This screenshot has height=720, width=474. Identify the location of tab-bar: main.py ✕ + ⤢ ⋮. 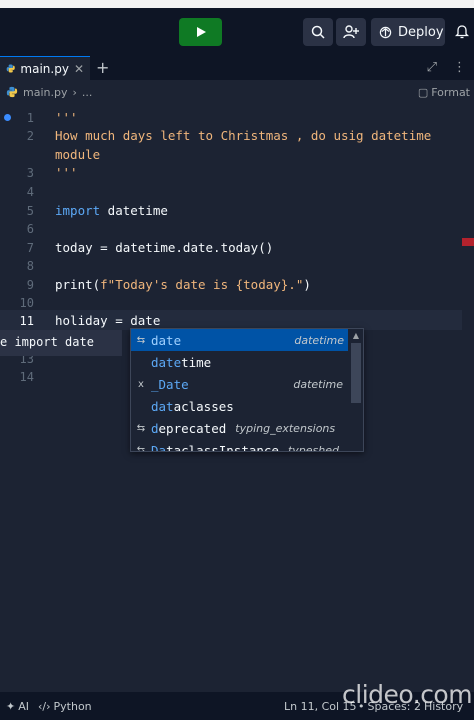
(237, 68).